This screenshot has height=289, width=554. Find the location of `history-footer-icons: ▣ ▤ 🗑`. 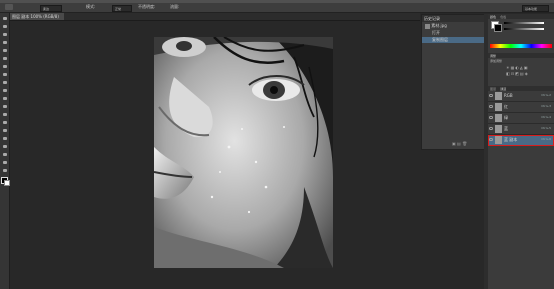

history-footer-icons: ▣ ▤ 🗑 is located at coordinates (459, 143).